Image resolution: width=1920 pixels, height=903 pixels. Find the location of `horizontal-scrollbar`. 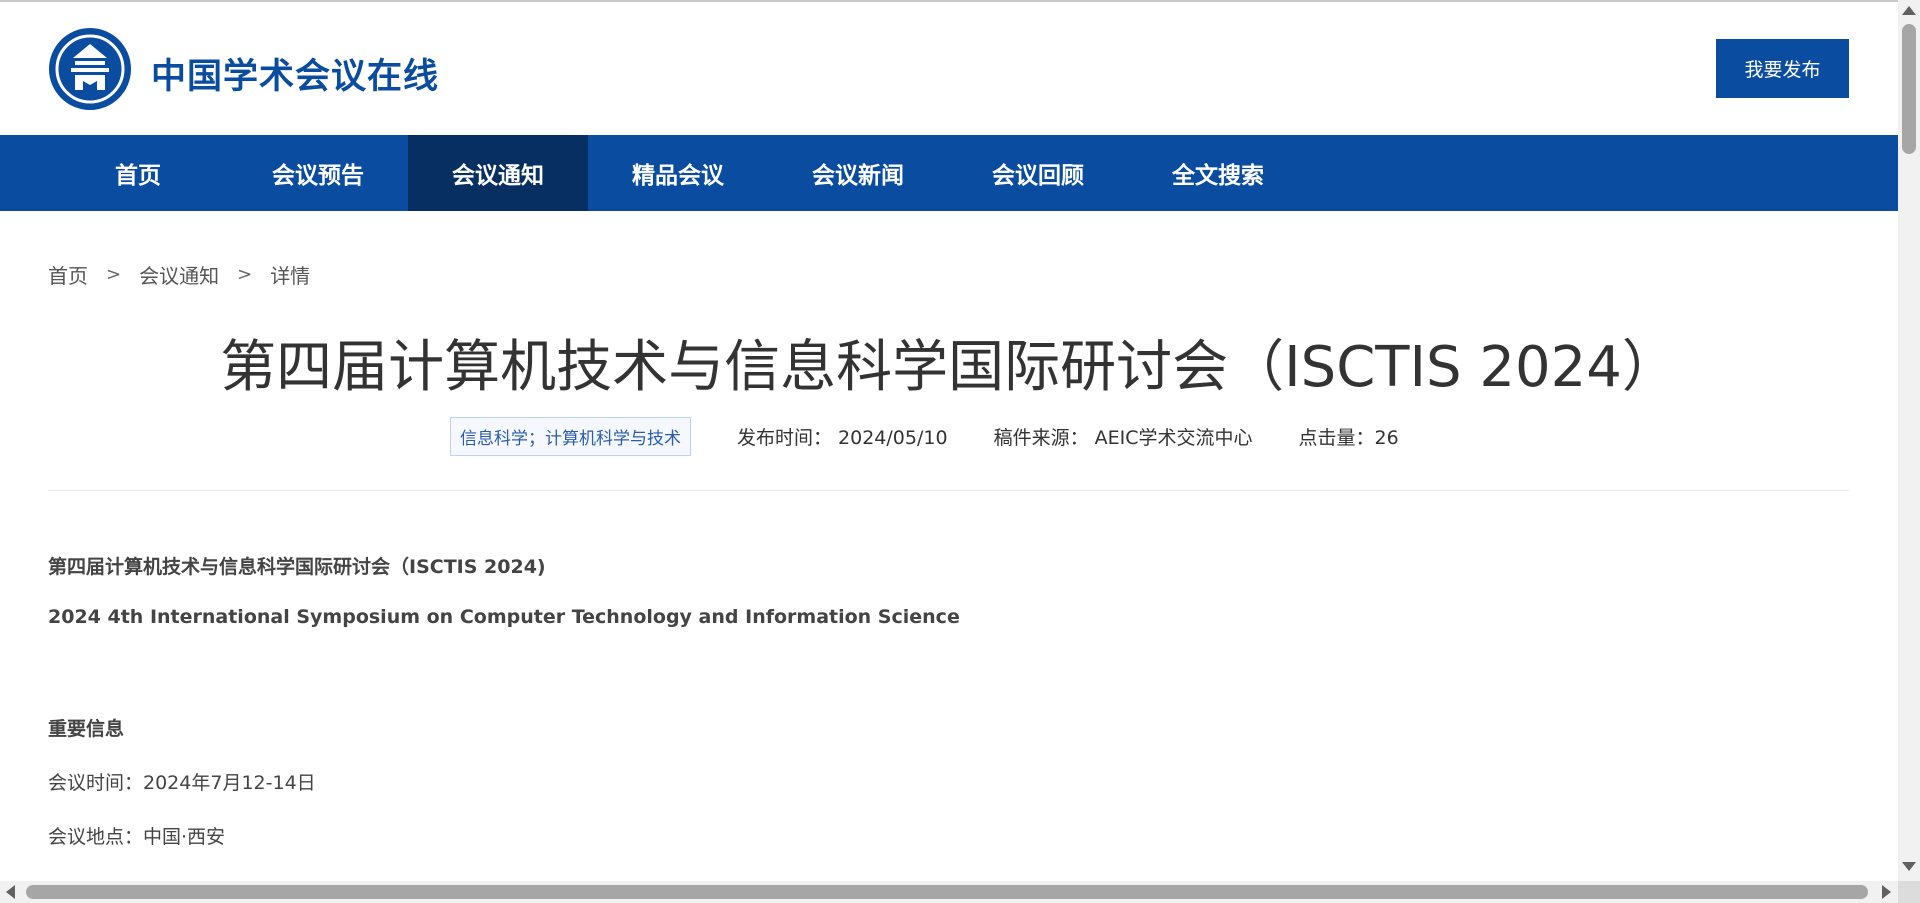

horizontal-scrollbar is located at coordinates (949, 892).